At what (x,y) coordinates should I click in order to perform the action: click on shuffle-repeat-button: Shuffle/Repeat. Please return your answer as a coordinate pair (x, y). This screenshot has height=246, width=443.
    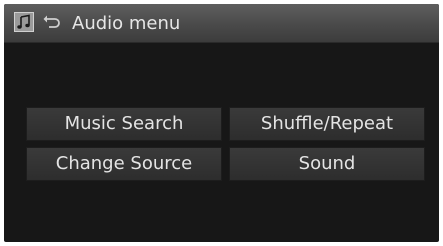
    Looking at the image, I should click on (327, 124).